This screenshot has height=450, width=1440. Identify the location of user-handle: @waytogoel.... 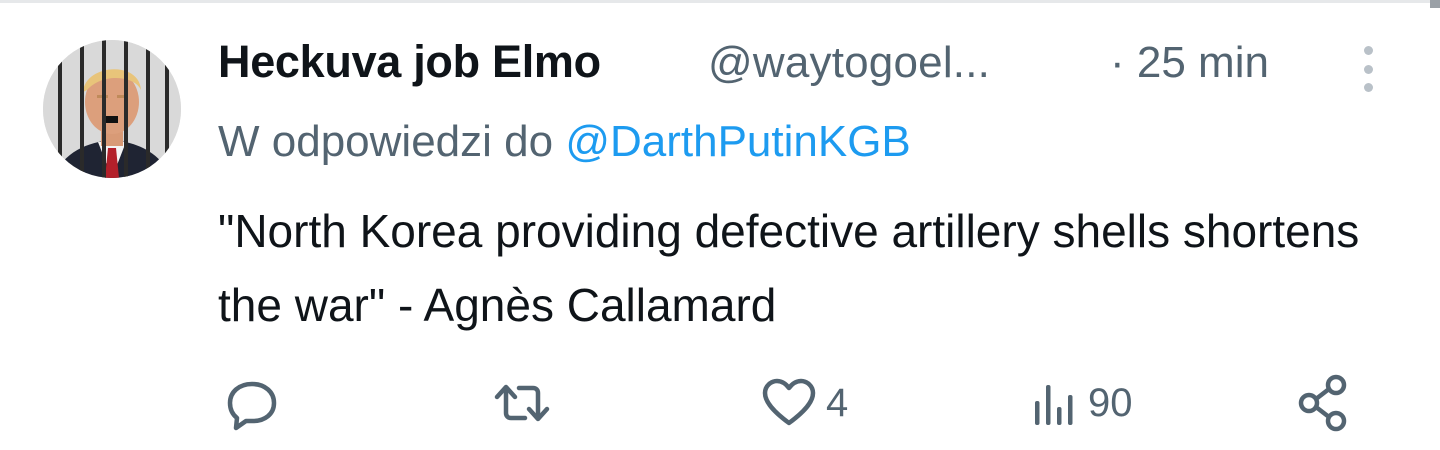
(849, 63).